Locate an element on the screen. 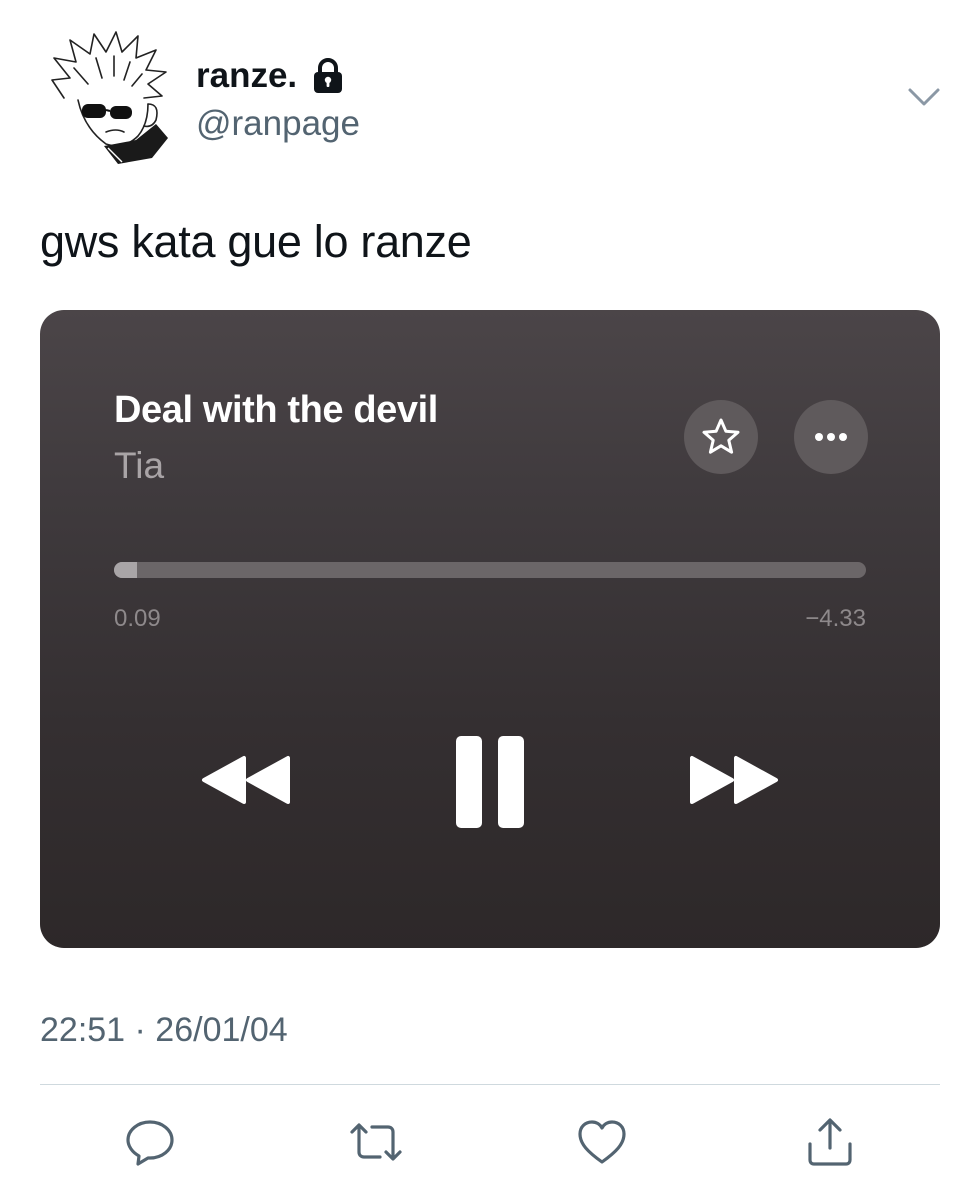  reply-icon is located at coordinates (150, 1143).